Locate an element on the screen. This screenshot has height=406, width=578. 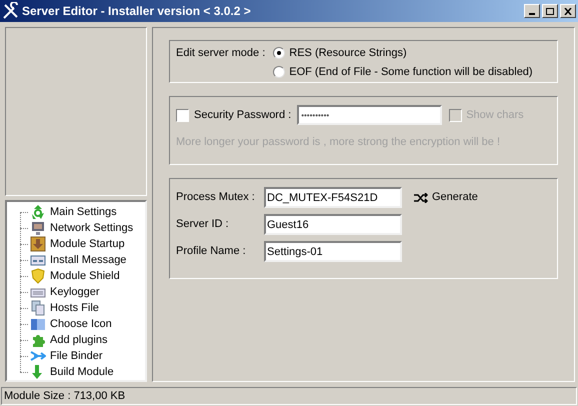
mode-label: Edit server mode : is located at coordinates (221, 53).